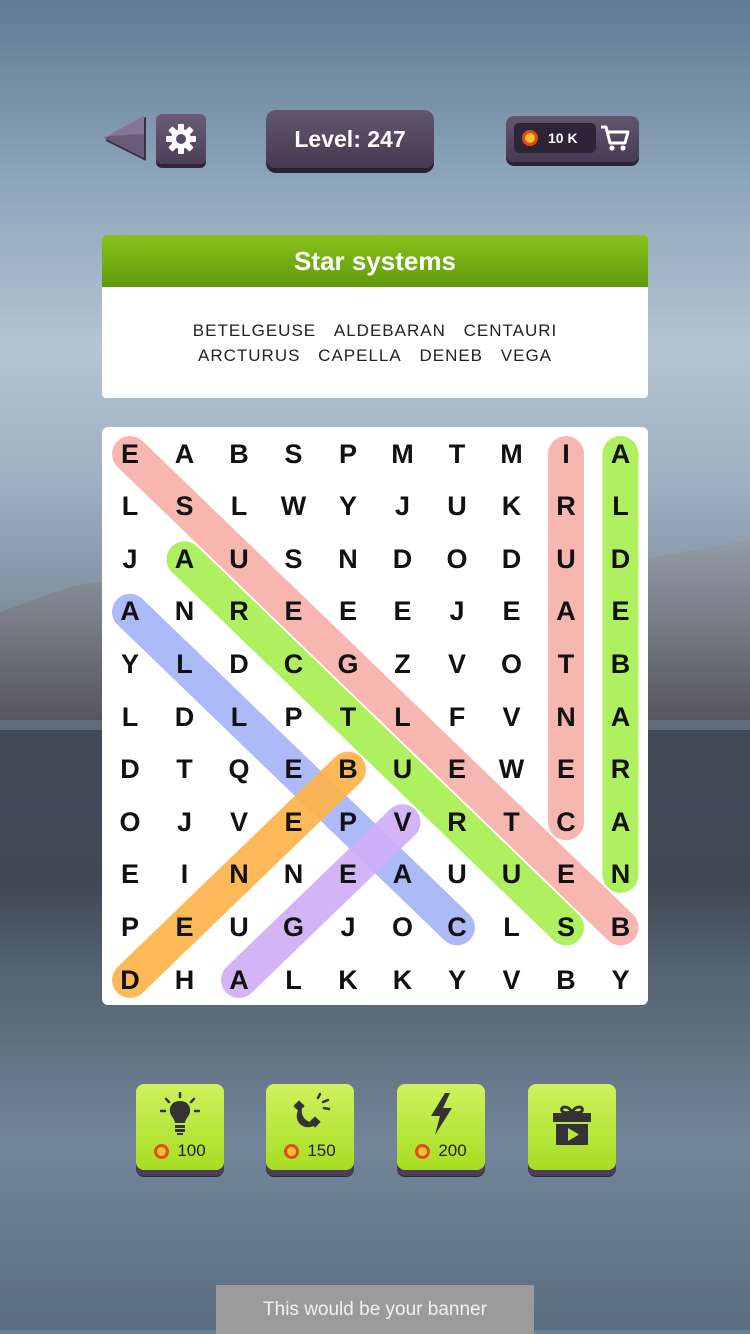  Describe the element at coordinates (403, 664) in the screenshot. I see `grid-cell: Z` at that location.